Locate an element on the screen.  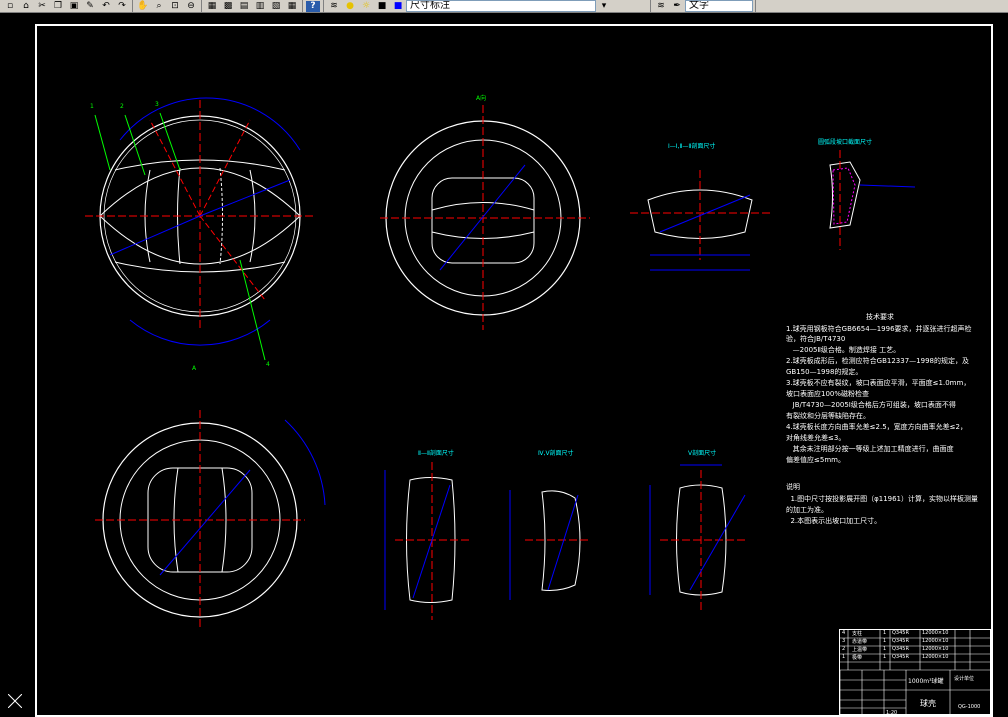
markup-icon: ▧ is located at coordinates (276, 6).